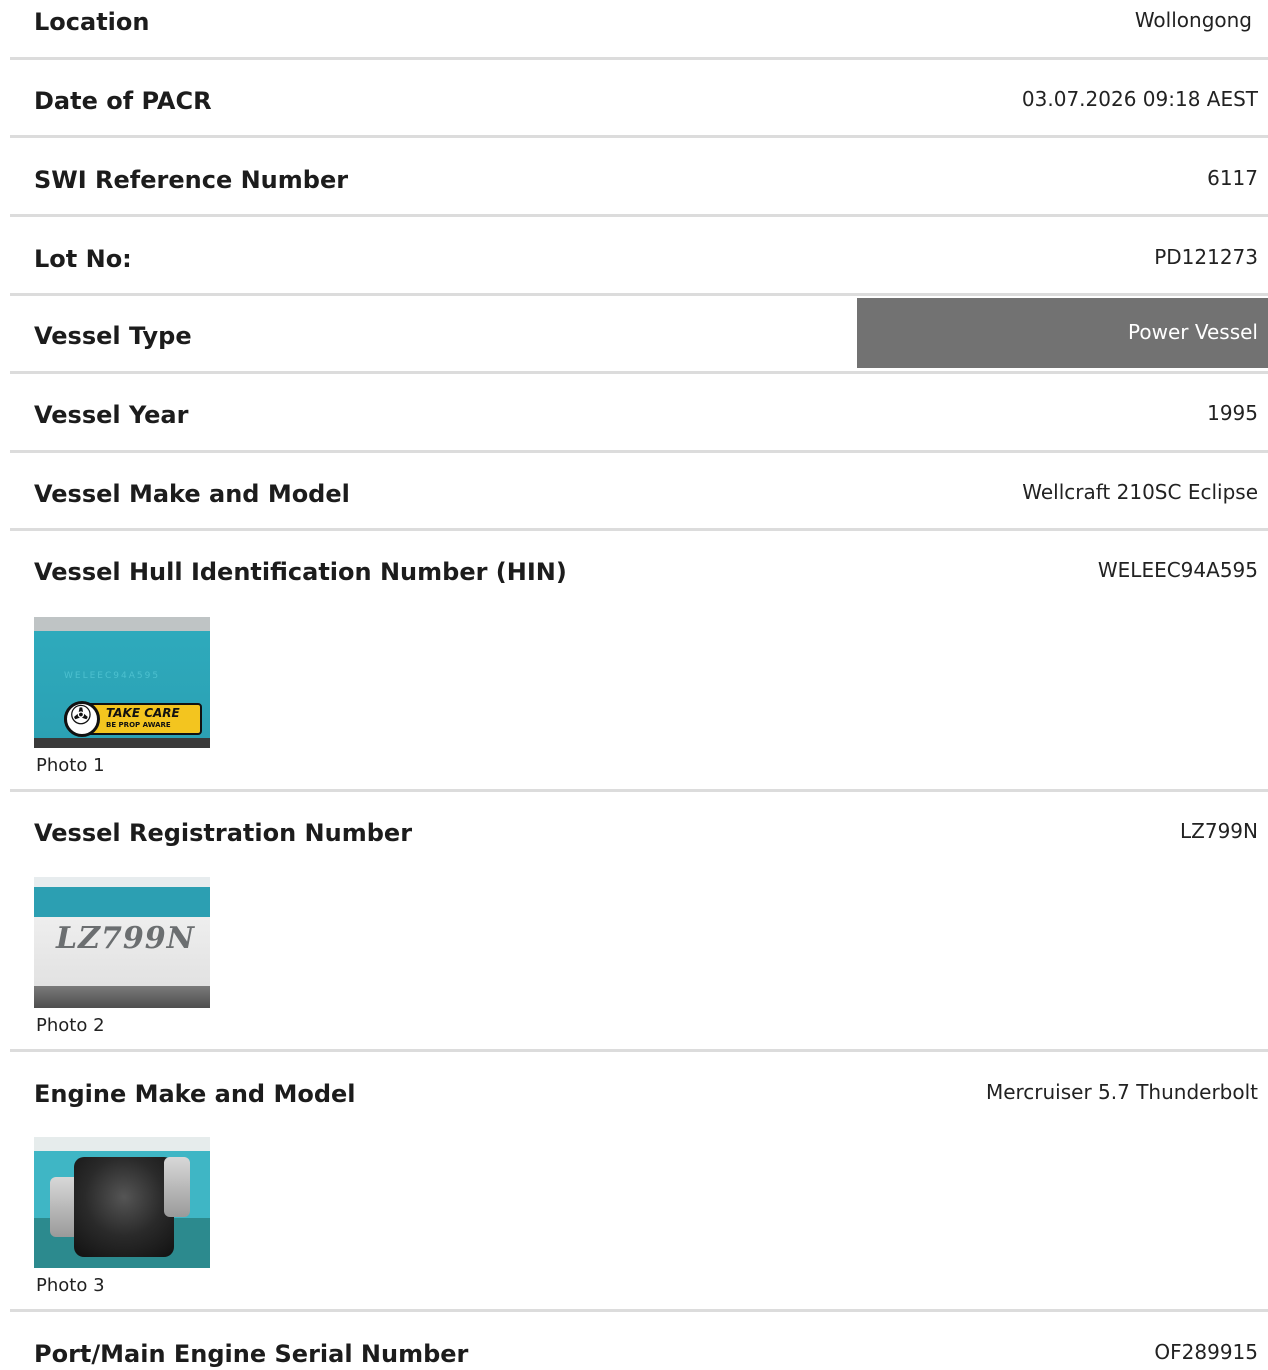 The image size is (1268, 1370). I want to click on field-label: SWI Reference Number, so click(191, 180).